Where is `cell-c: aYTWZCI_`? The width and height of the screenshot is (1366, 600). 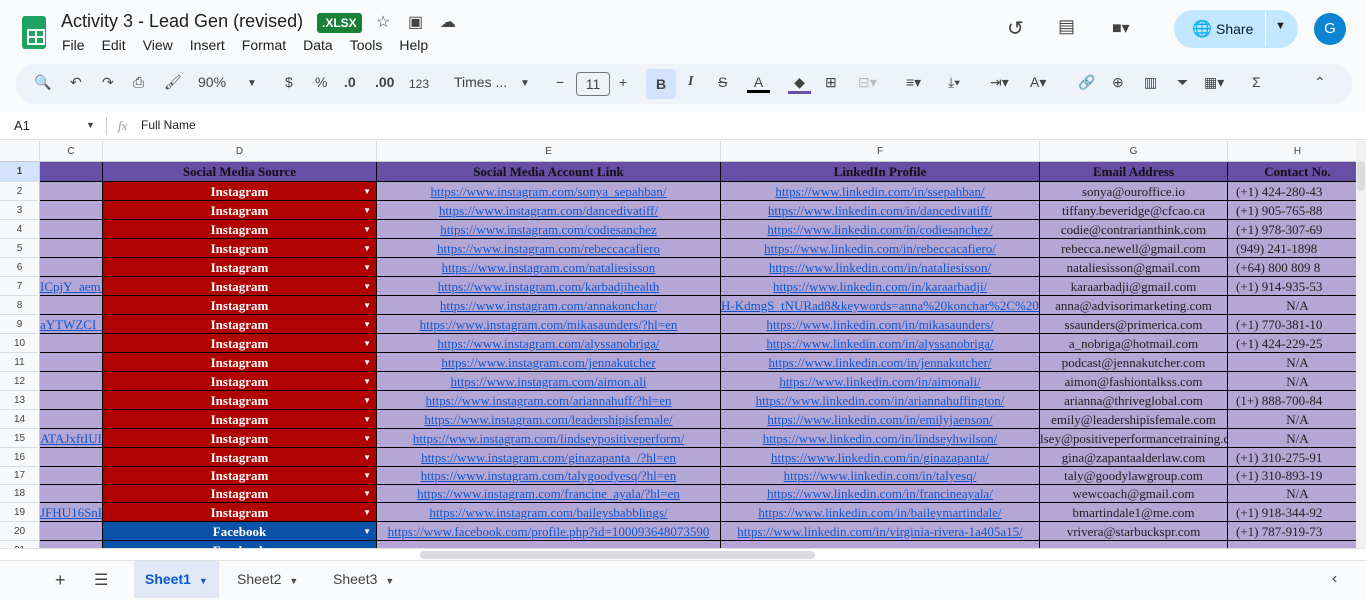
cell-c: aYTWZCI_ is located at coordinates (71, 324).